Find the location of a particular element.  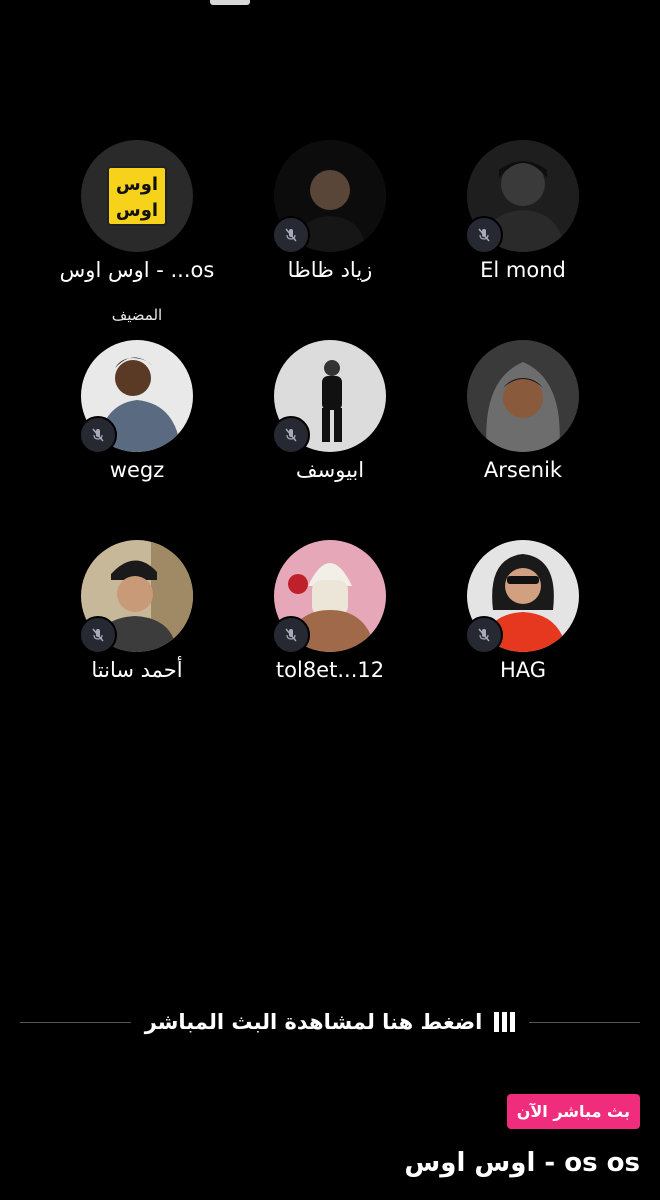

participant-name: أحمد سانتا is located at coordinates (137, 670).